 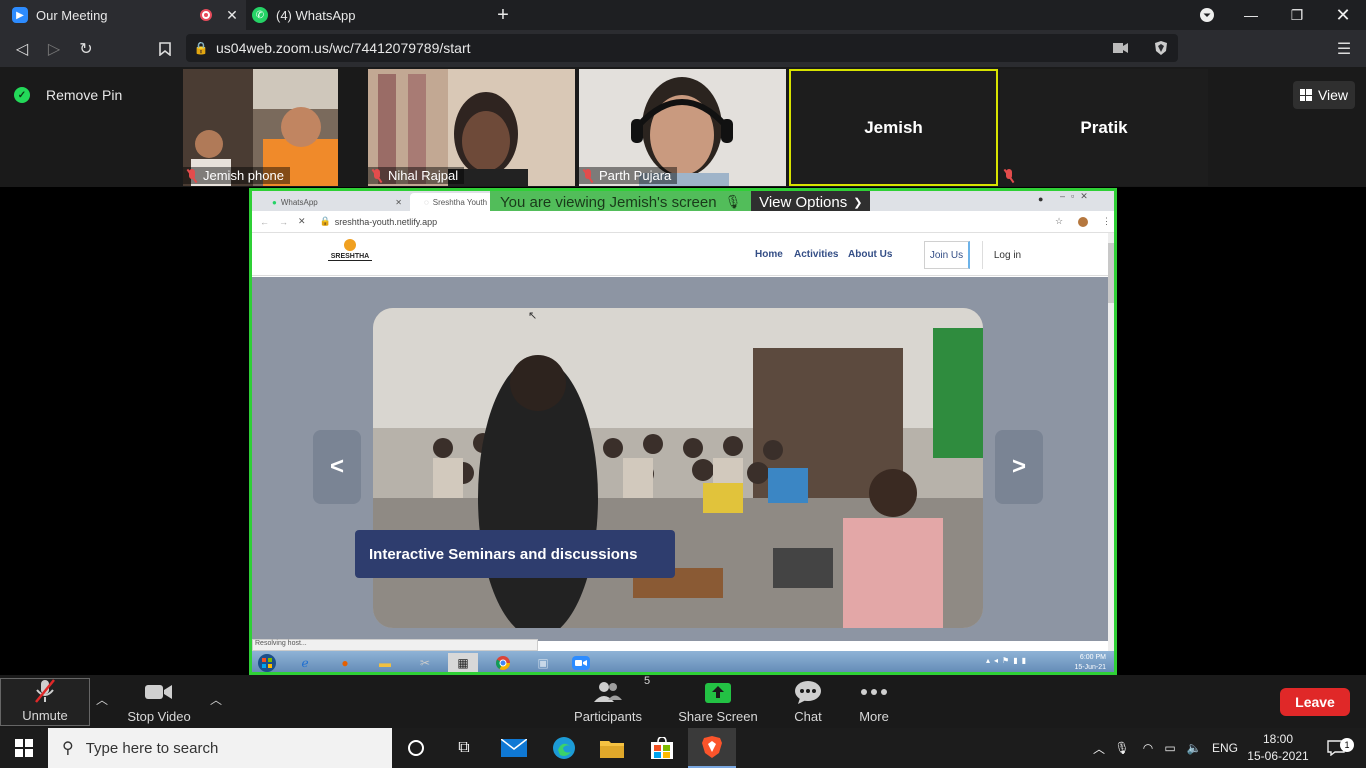 What do you see at coordinates (464, 748) in the screenshot?
I see `task-view-icon: ⧉` at bounding box center [464, 748].